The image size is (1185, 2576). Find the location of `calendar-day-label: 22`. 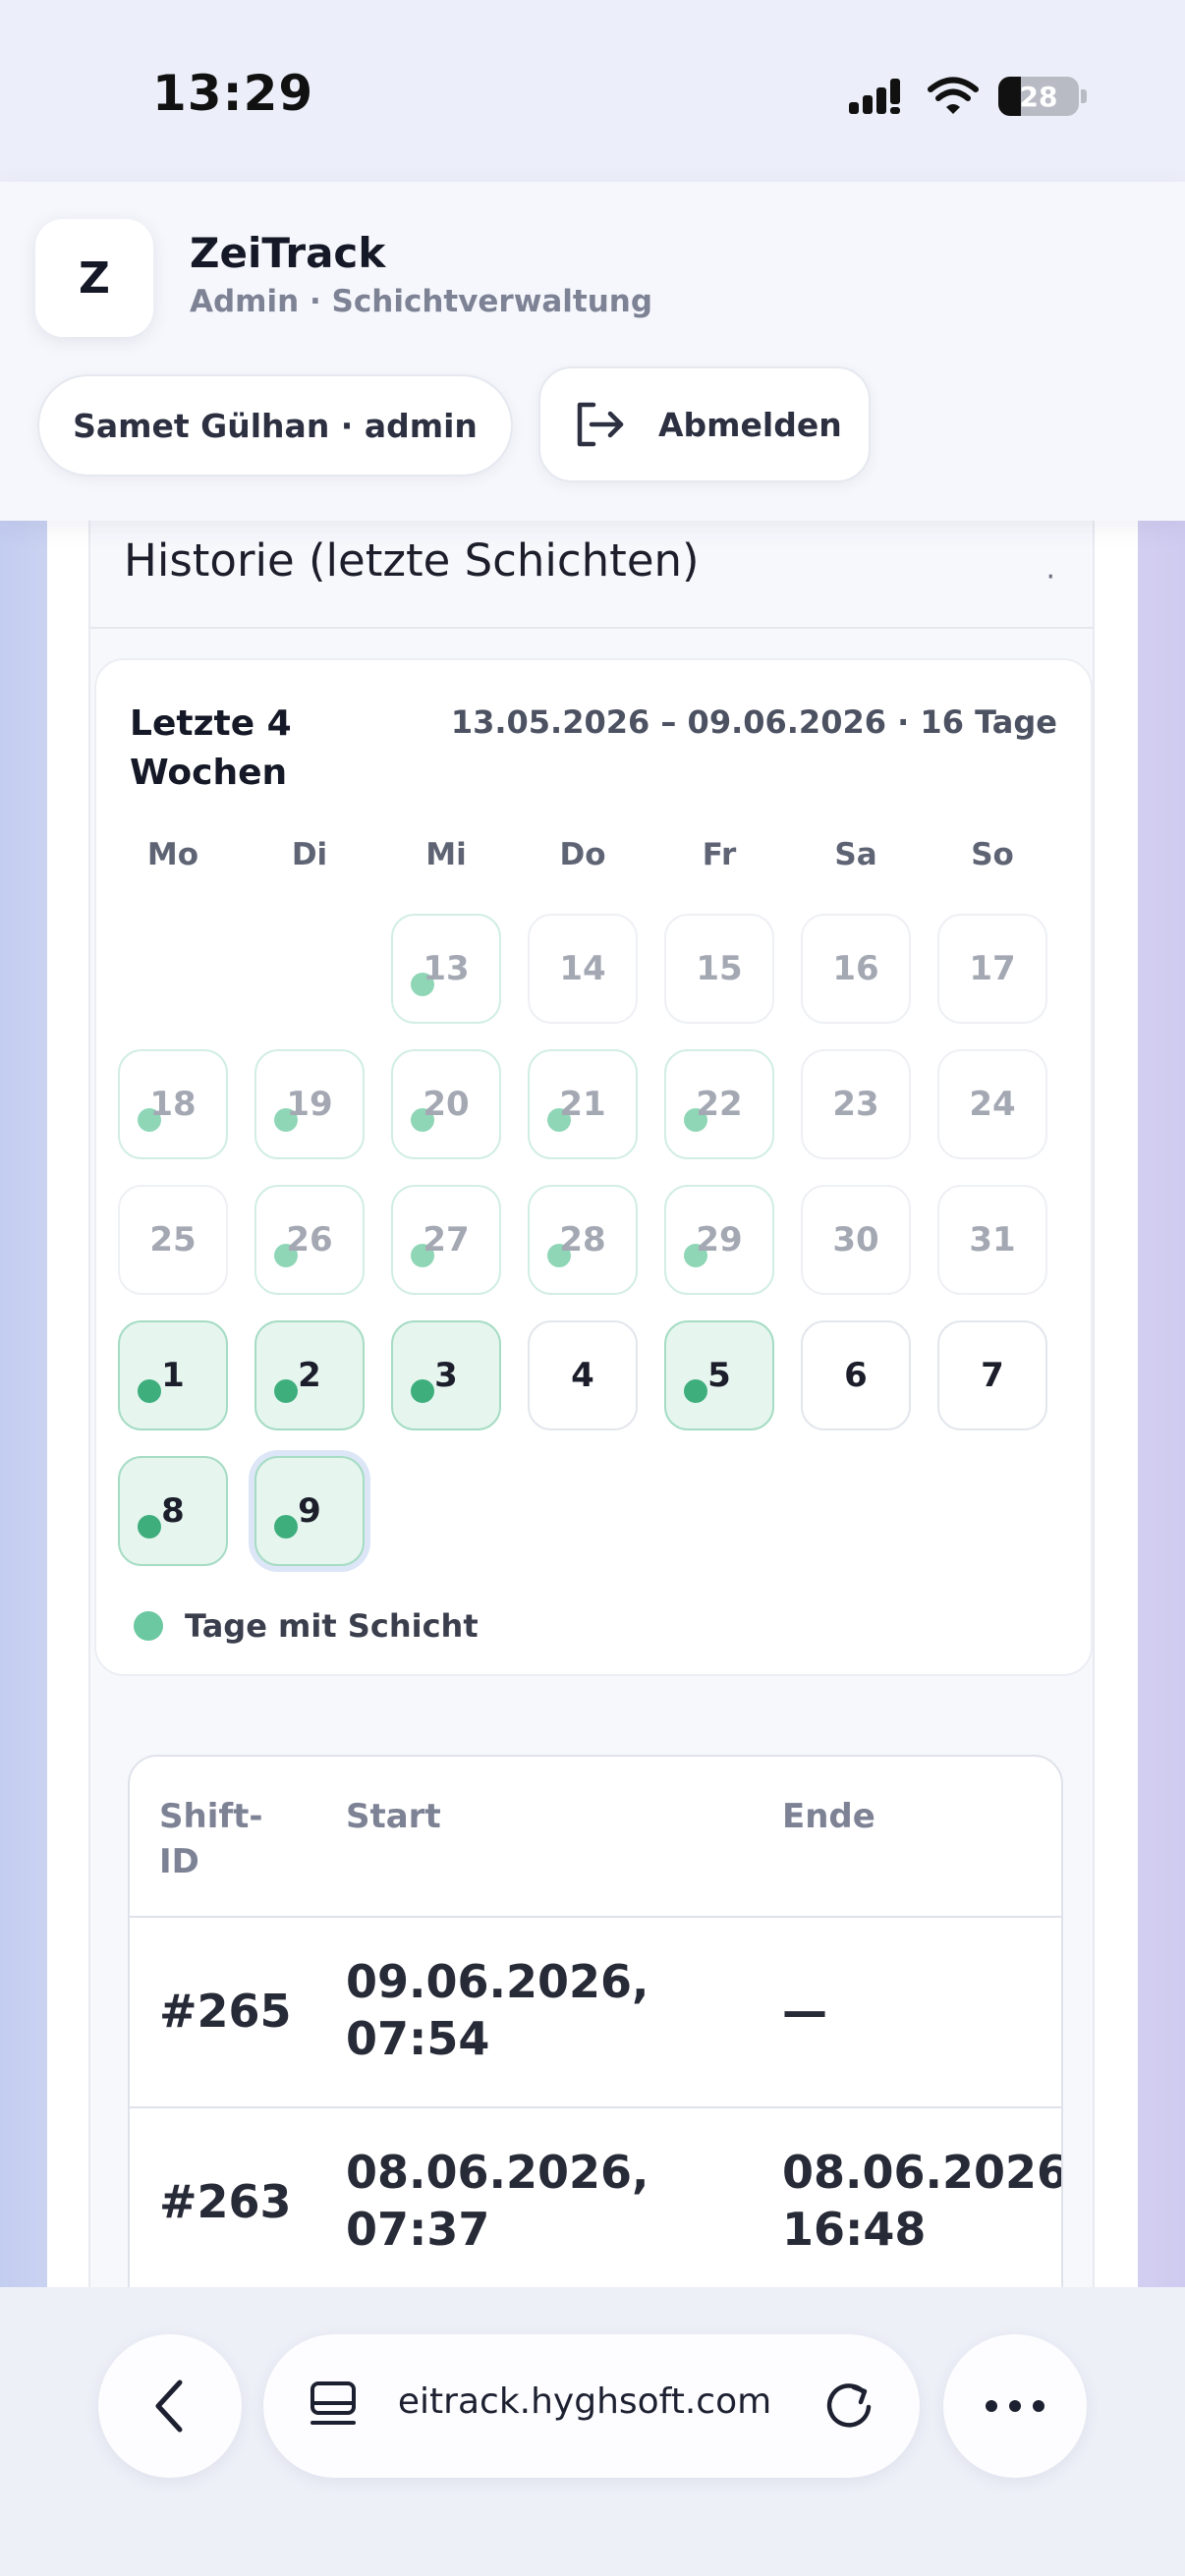

calendar-day-label: 22 is located at coordinates (720, 1104).